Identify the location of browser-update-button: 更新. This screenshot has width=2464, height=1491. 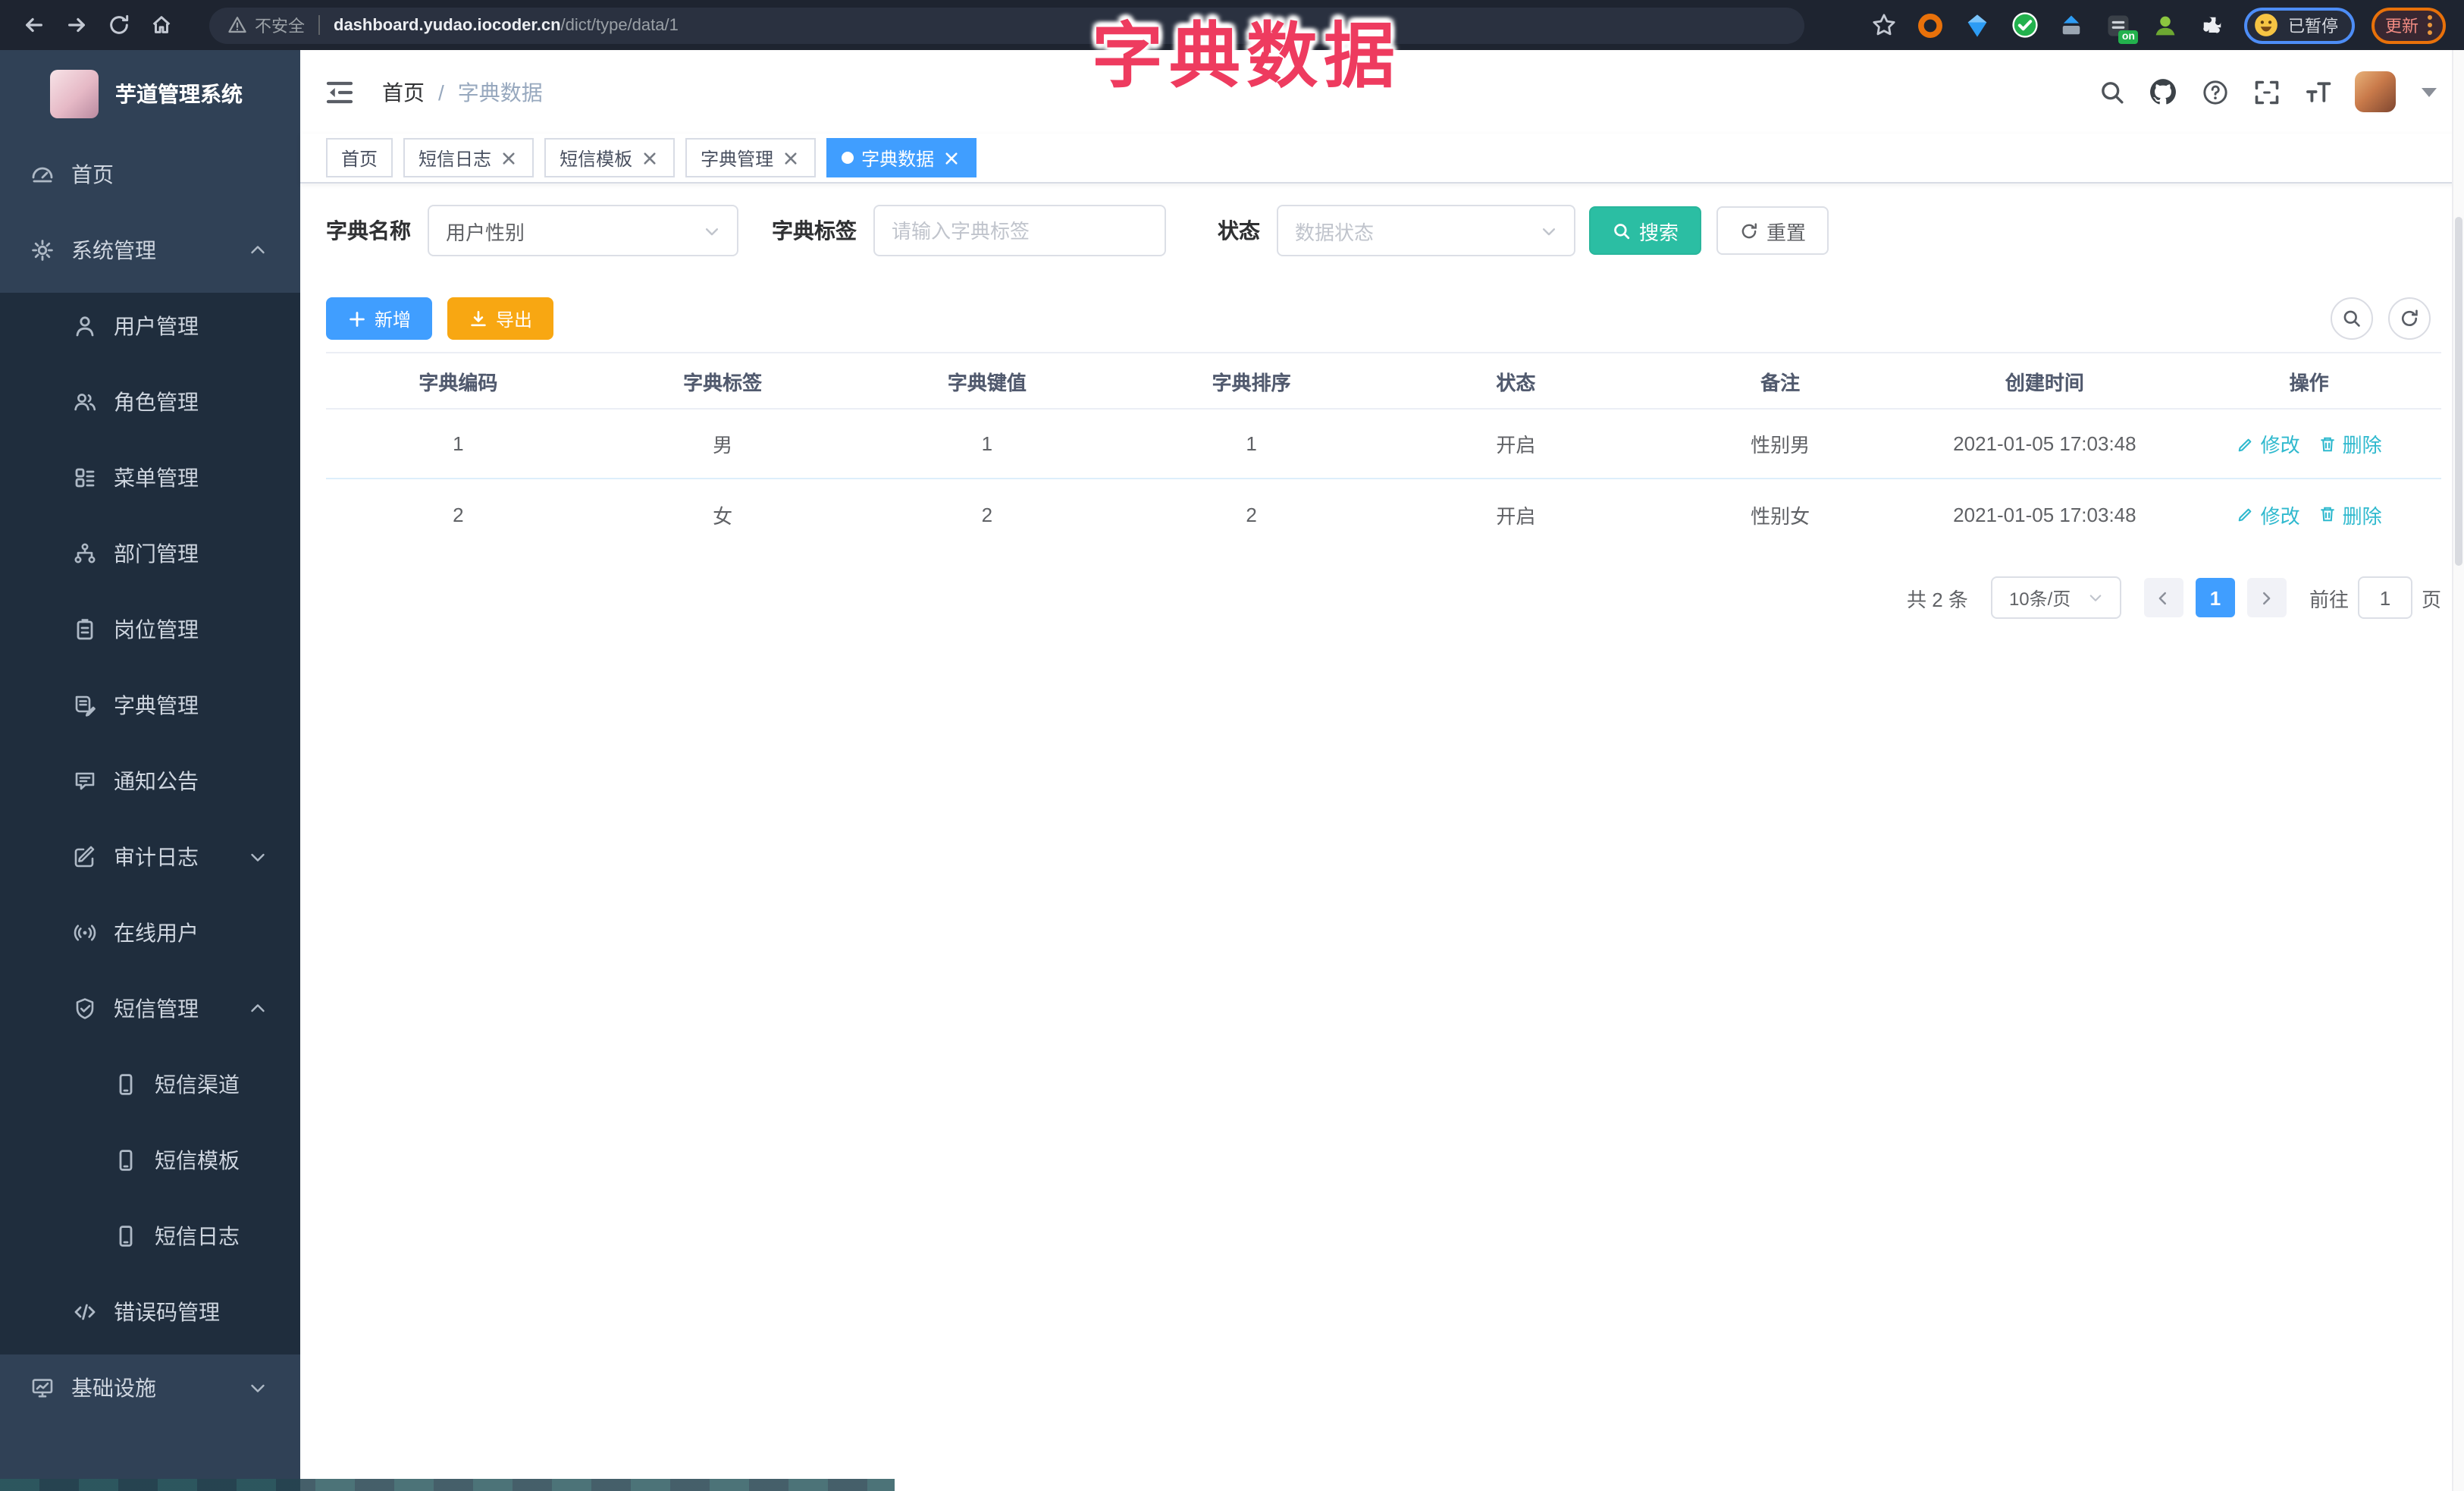
(2409, 25).